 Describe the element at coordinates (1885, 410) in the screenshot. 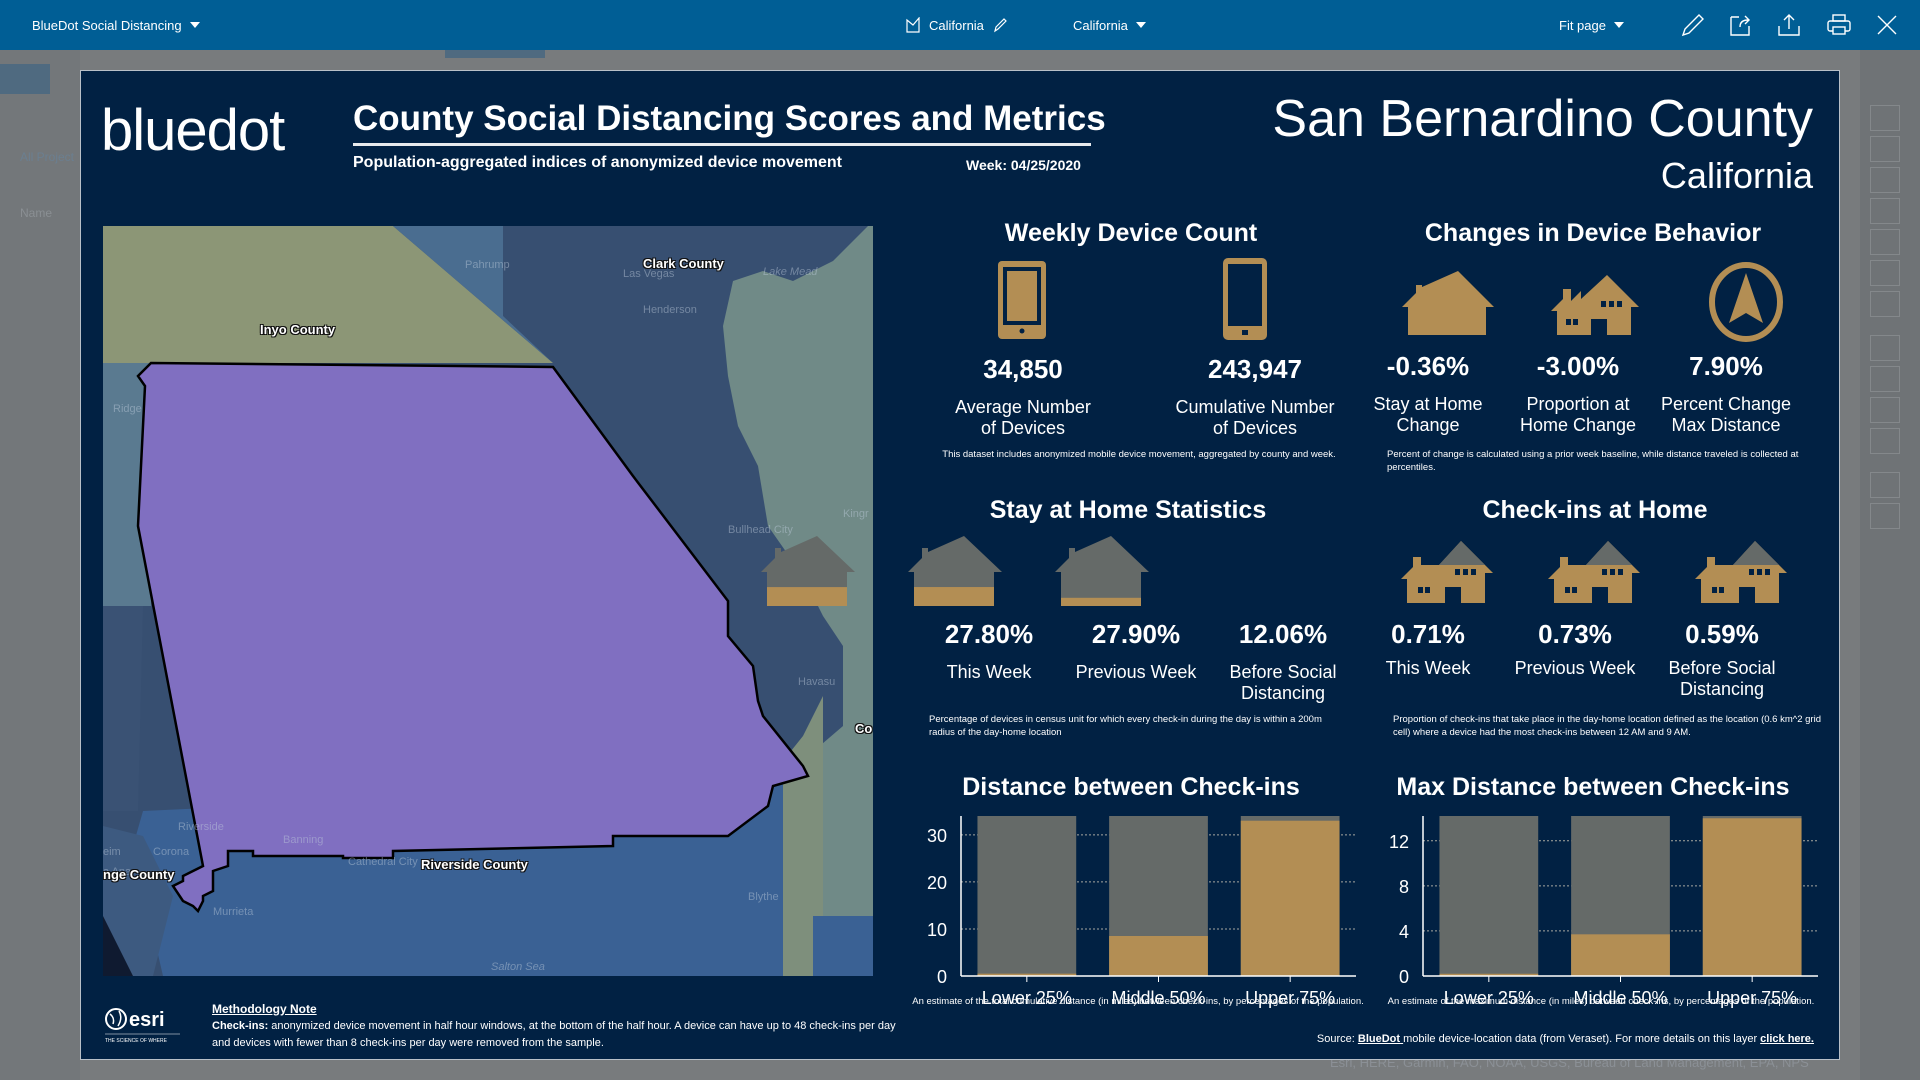

I see `pdf-tool` at that location.